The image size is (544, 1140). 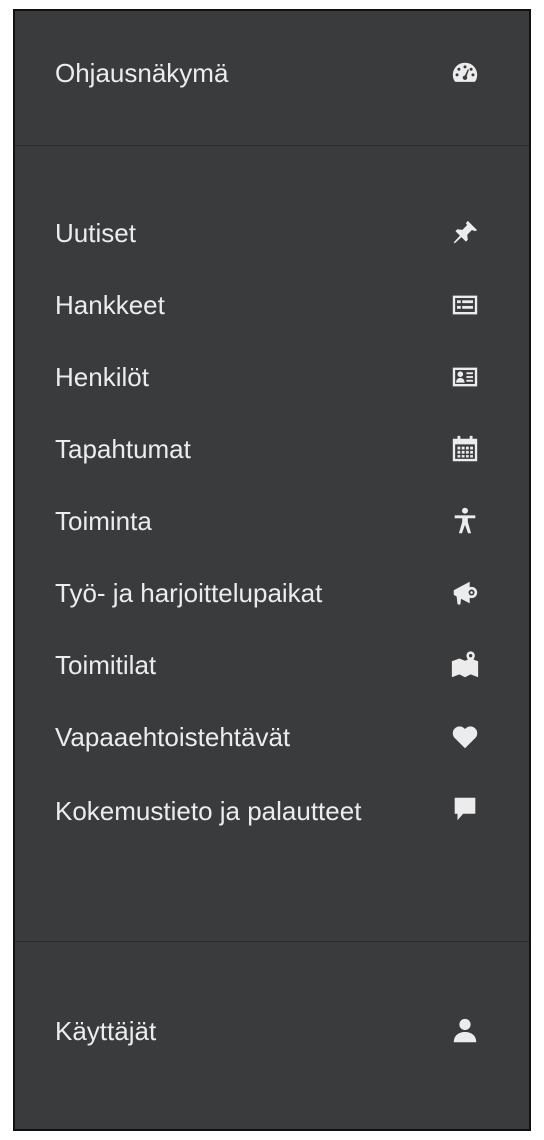 What do you see at coordinates (465, 305) in the screenshot?
I see `list-card-icon` at bounding box center [465, 305].